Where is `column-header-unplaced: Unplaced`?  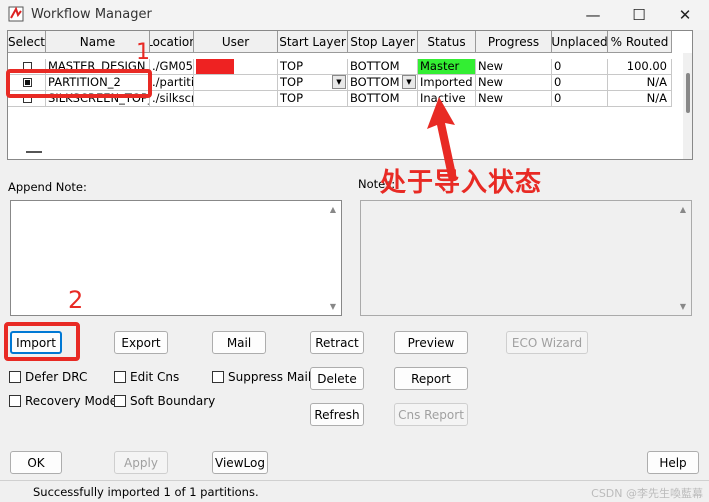 column-header-unplaced: Unplaced is located at coordinates (580, 42).